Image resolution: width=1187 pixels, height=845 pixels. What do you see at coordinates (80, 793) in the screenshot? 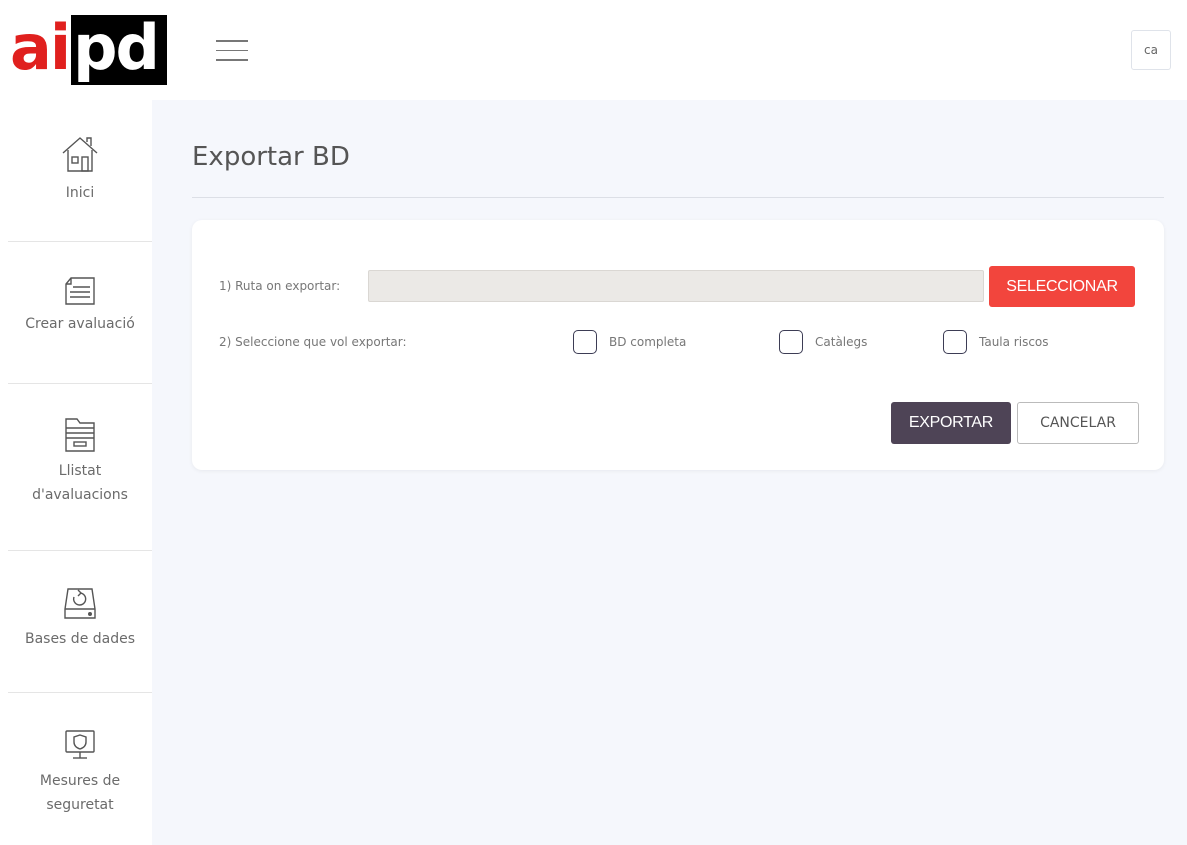
I see `sidebar-item-label: Mesures de seguretat` at bounding box center [80, 793].